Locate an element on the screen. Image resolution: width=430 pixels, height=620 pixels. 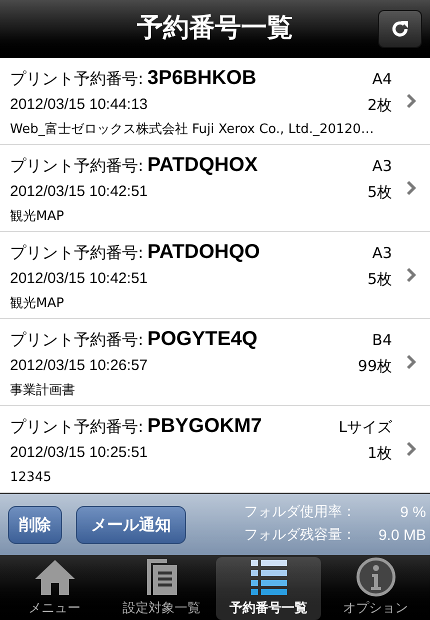
list-icon is located at coordinates (268, 577).